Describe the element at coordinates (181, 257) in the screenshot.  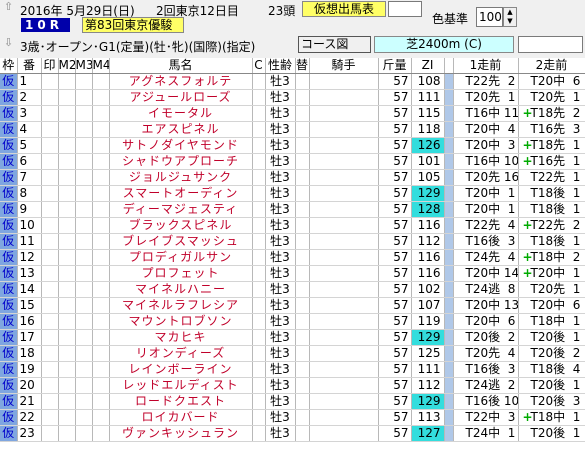
I see `horse-name: プロディガルサン` at that location.